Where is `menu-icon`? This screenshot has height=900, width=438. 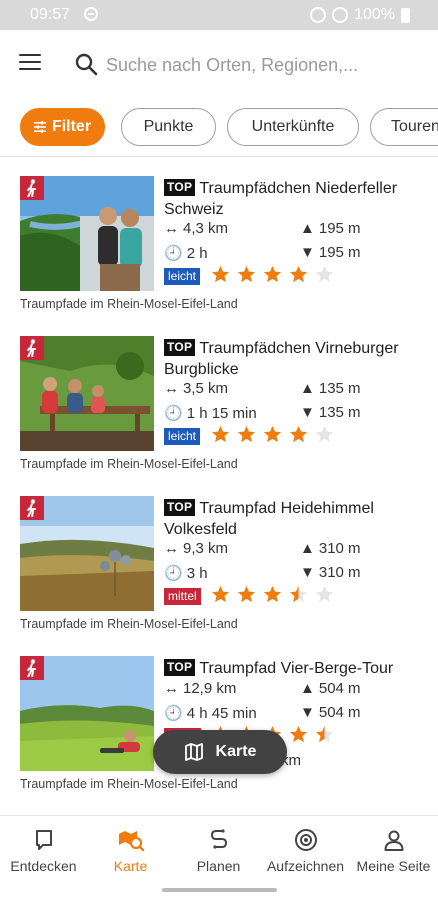
menu-icon is located at coordinates (30, 63).